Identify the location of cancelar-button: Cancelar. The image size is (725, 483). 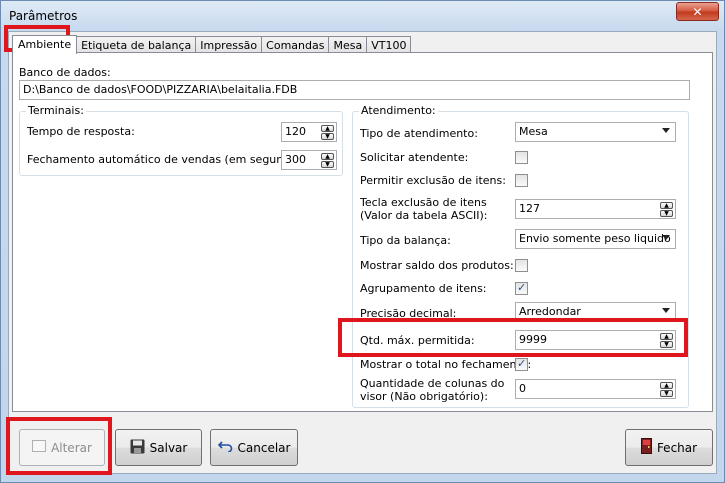
(254, 447).